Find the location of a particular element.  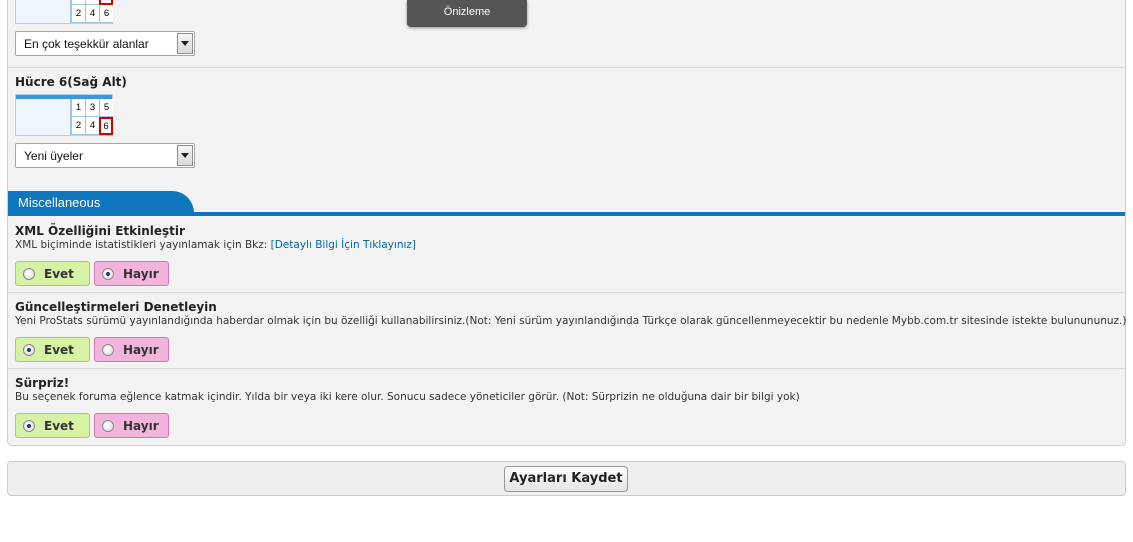

cell5-select: En çok teşekkür alanlar is located at coordinates (105, 43).